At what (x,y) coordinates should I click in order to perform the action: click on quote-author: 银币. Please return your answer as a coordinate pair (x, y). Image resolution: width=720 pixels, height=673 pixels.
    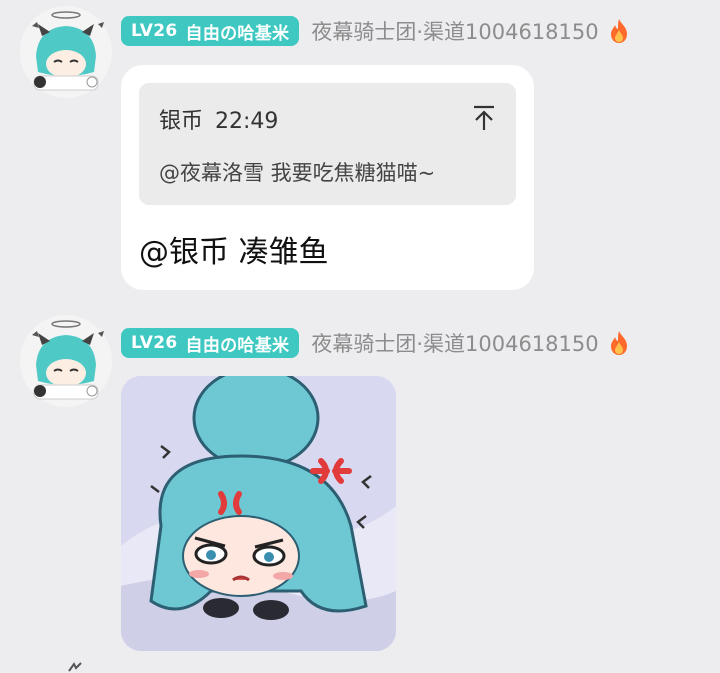
    Looking at the image, I should click on (181, 121).